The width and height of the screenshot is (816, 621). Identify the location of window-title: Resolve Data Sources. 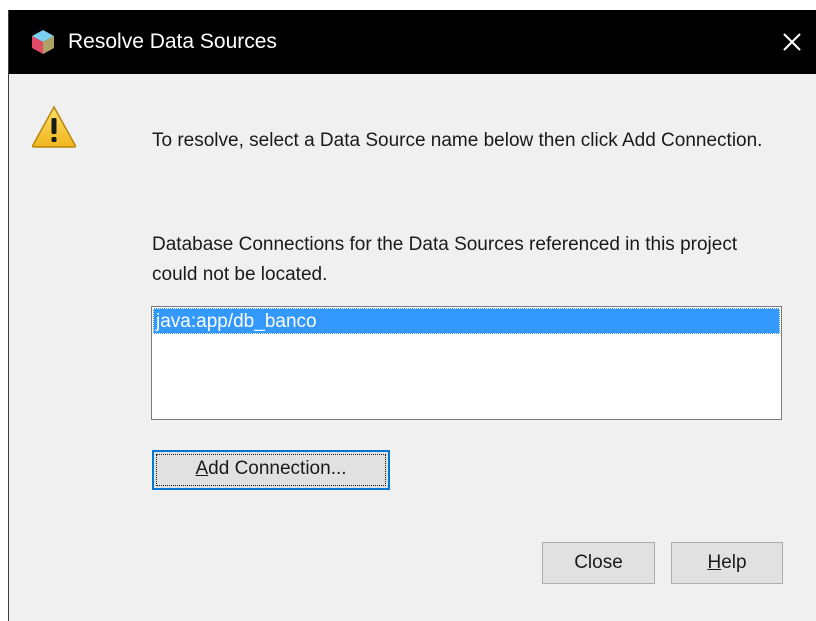
(172, 41).